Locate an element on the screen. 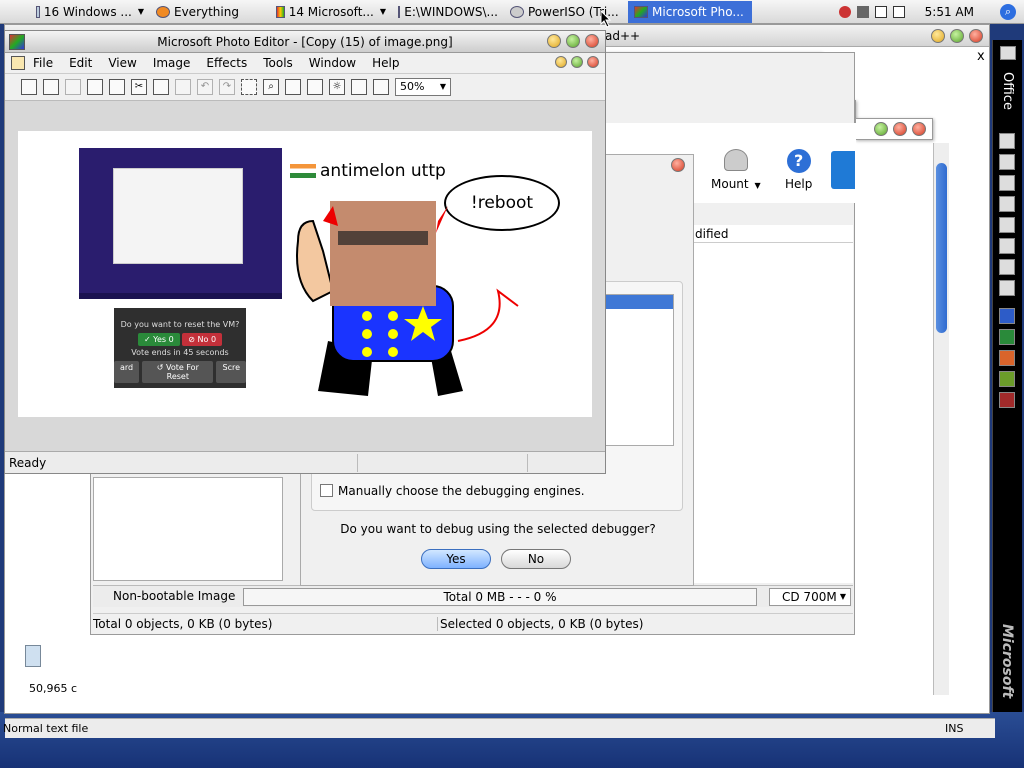 This screenshot has width=1024, height=768. vote-timer: Vote ends in 45 seconds is located at coordinates (180, 352).